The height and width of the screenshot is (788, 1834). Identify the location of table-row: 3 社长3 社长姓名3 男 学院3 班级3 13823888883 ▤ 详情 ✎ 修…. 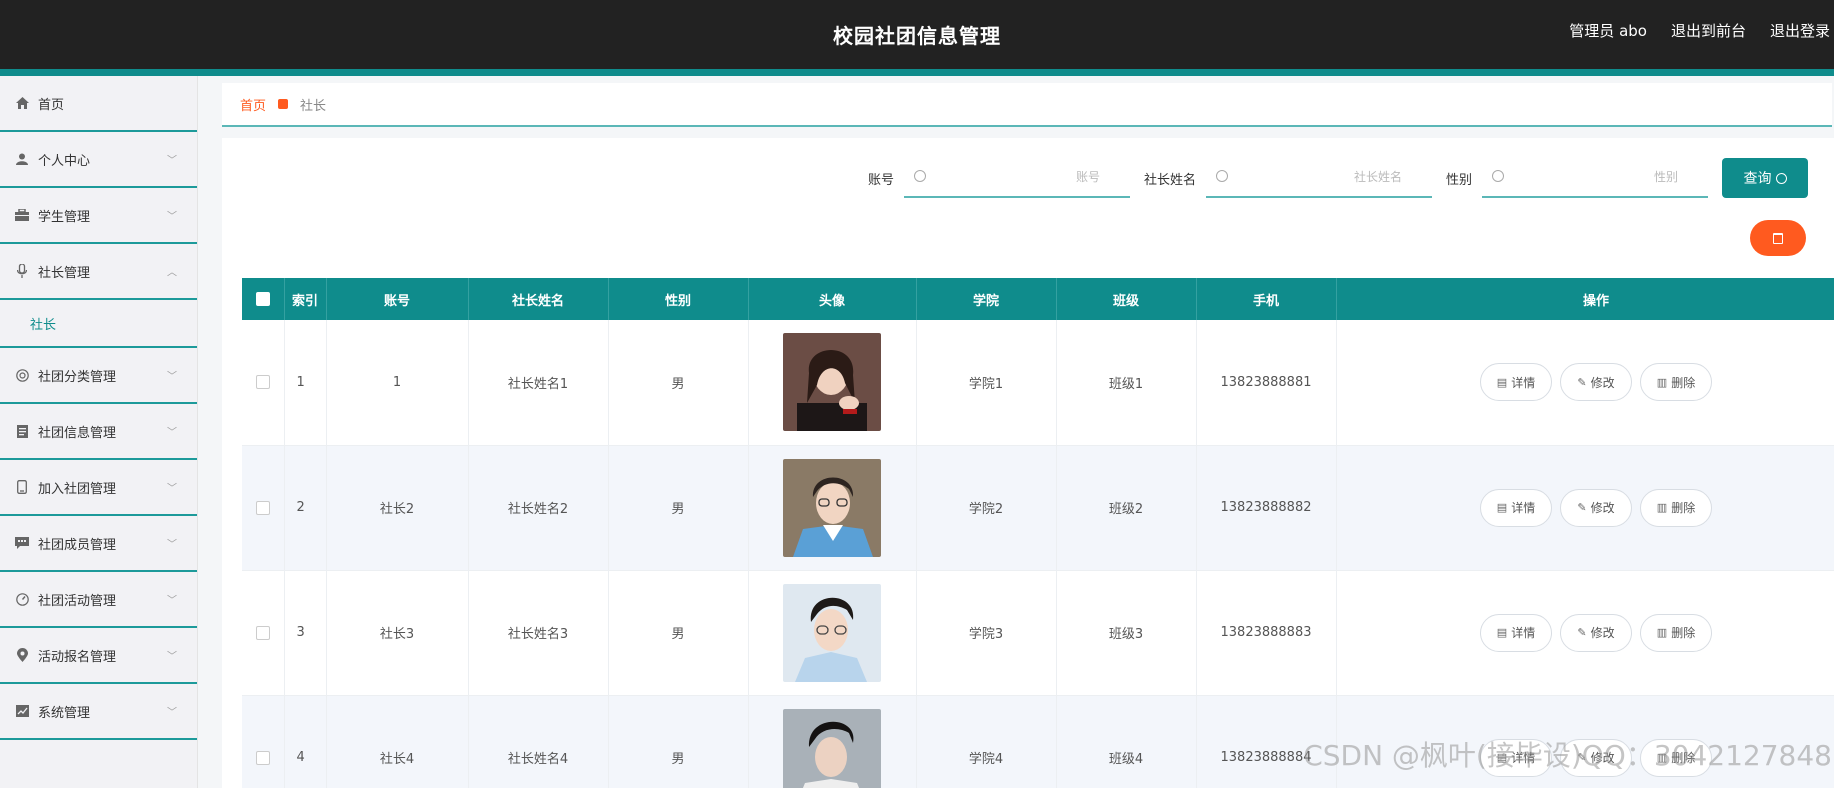
(1038, 633).